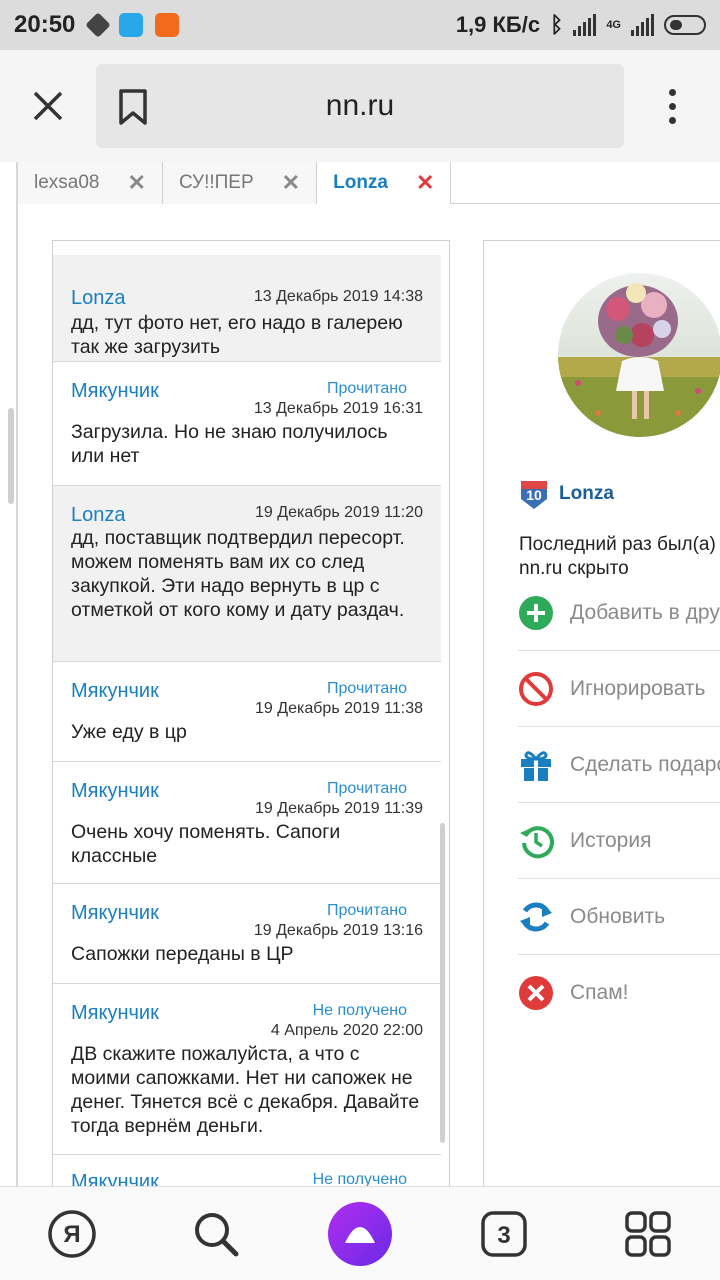 The image size is (720, 1280). What do you see at coordinates (45, 24) in the screenshot?
I see `status-time: 20:50` at bounding box center [45, 24].